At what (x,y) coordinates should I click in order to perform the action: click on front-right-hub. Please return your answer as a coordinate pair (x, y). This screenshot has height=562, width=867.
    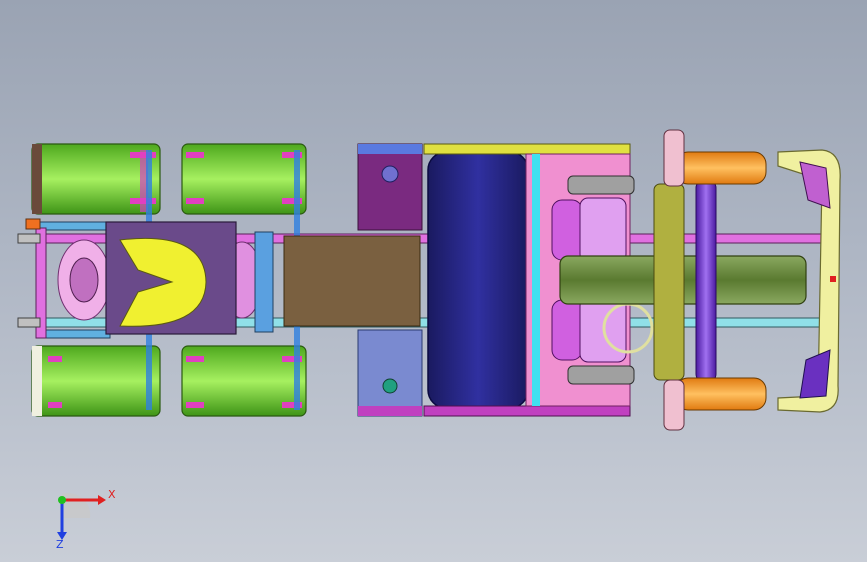
    Looking at the image, I should click on (715, 404).